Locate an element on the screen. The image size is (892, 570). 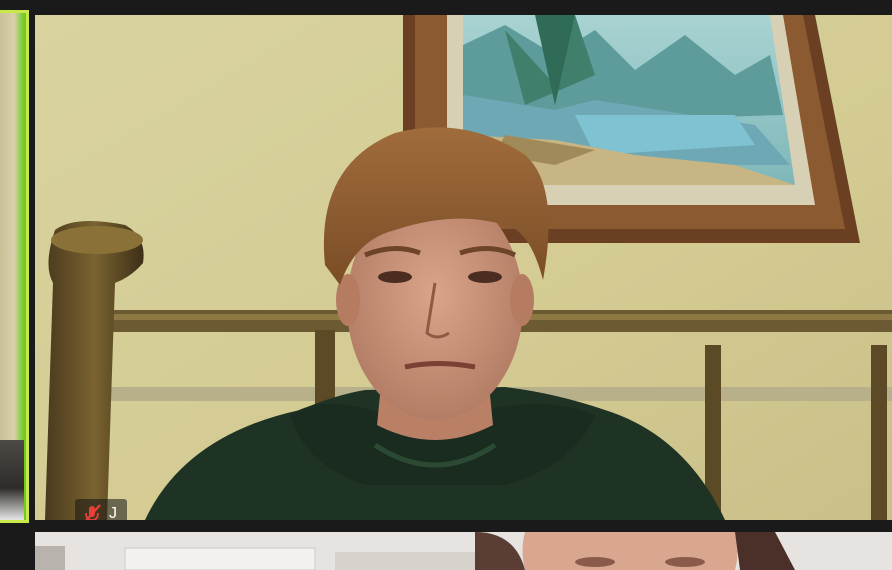
participant-video-left is located at coordinates (12, 480).